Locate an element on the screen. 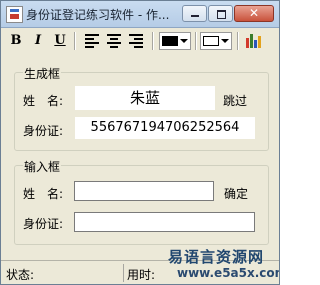  output-id-value: 556767194706252564 is located at coordinates (165, 128).